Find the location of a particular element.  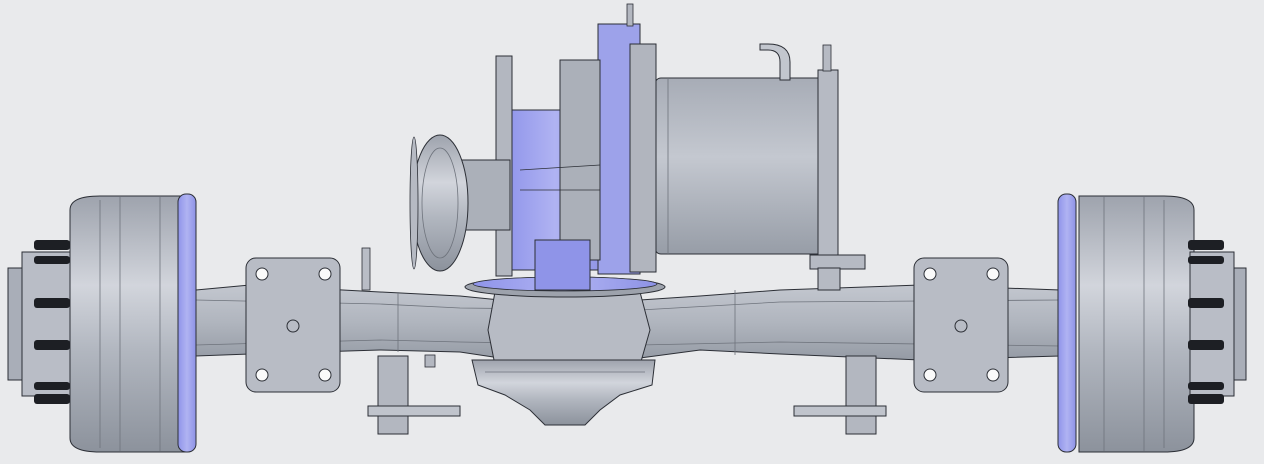

lower-bracket-left is located at coordinates (414, 394).